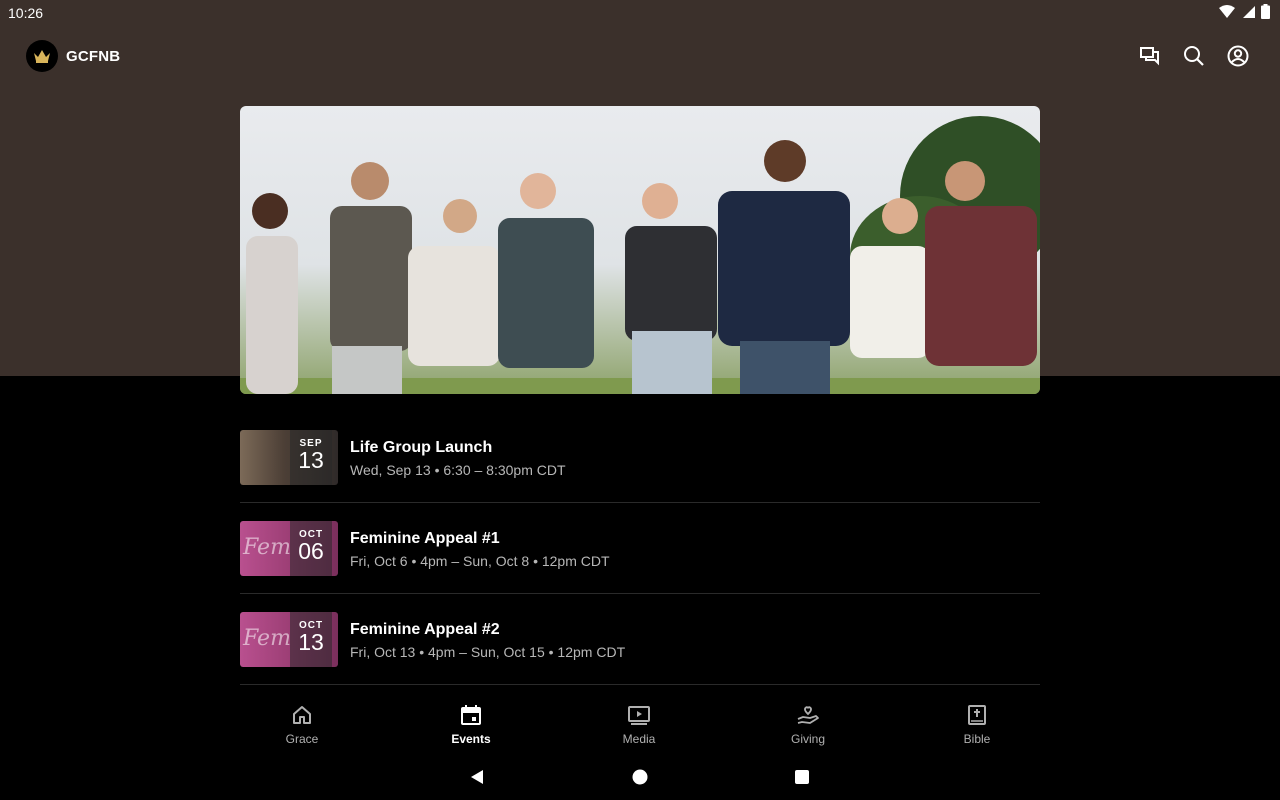 The width and height of the screenshot is (1280, 800). Describe the element at coordinates (977, 715) in the screenshot. I see `bible-icon` at that location.